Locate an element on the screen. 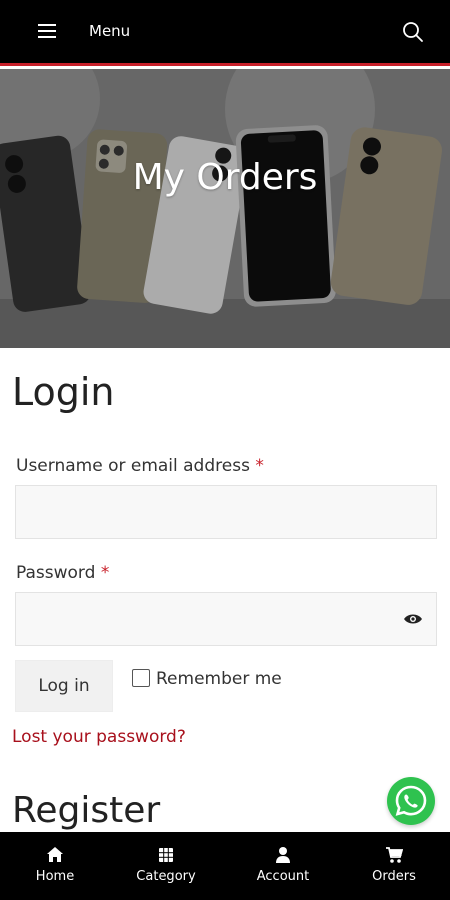 This screenshot has width=450, height=900. nav-orders: Orders is located at coordinates (394, 866).